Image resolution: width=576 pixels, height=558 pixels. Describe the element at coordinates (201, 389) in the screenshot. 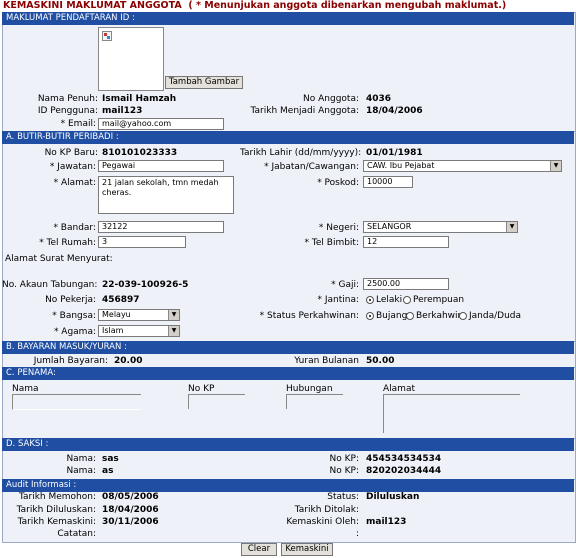

I see `nominee-col-ic: No KP` at that location.